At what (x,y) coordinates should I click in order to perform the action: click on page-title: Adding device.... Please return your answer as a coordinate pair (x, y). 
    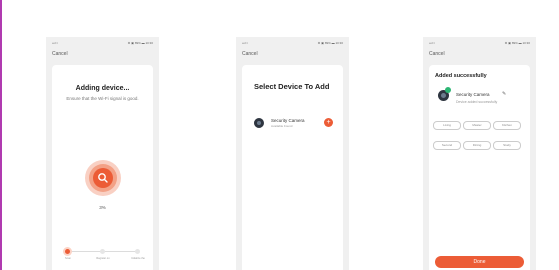
    Looking at the image, I should click on (102, 88).